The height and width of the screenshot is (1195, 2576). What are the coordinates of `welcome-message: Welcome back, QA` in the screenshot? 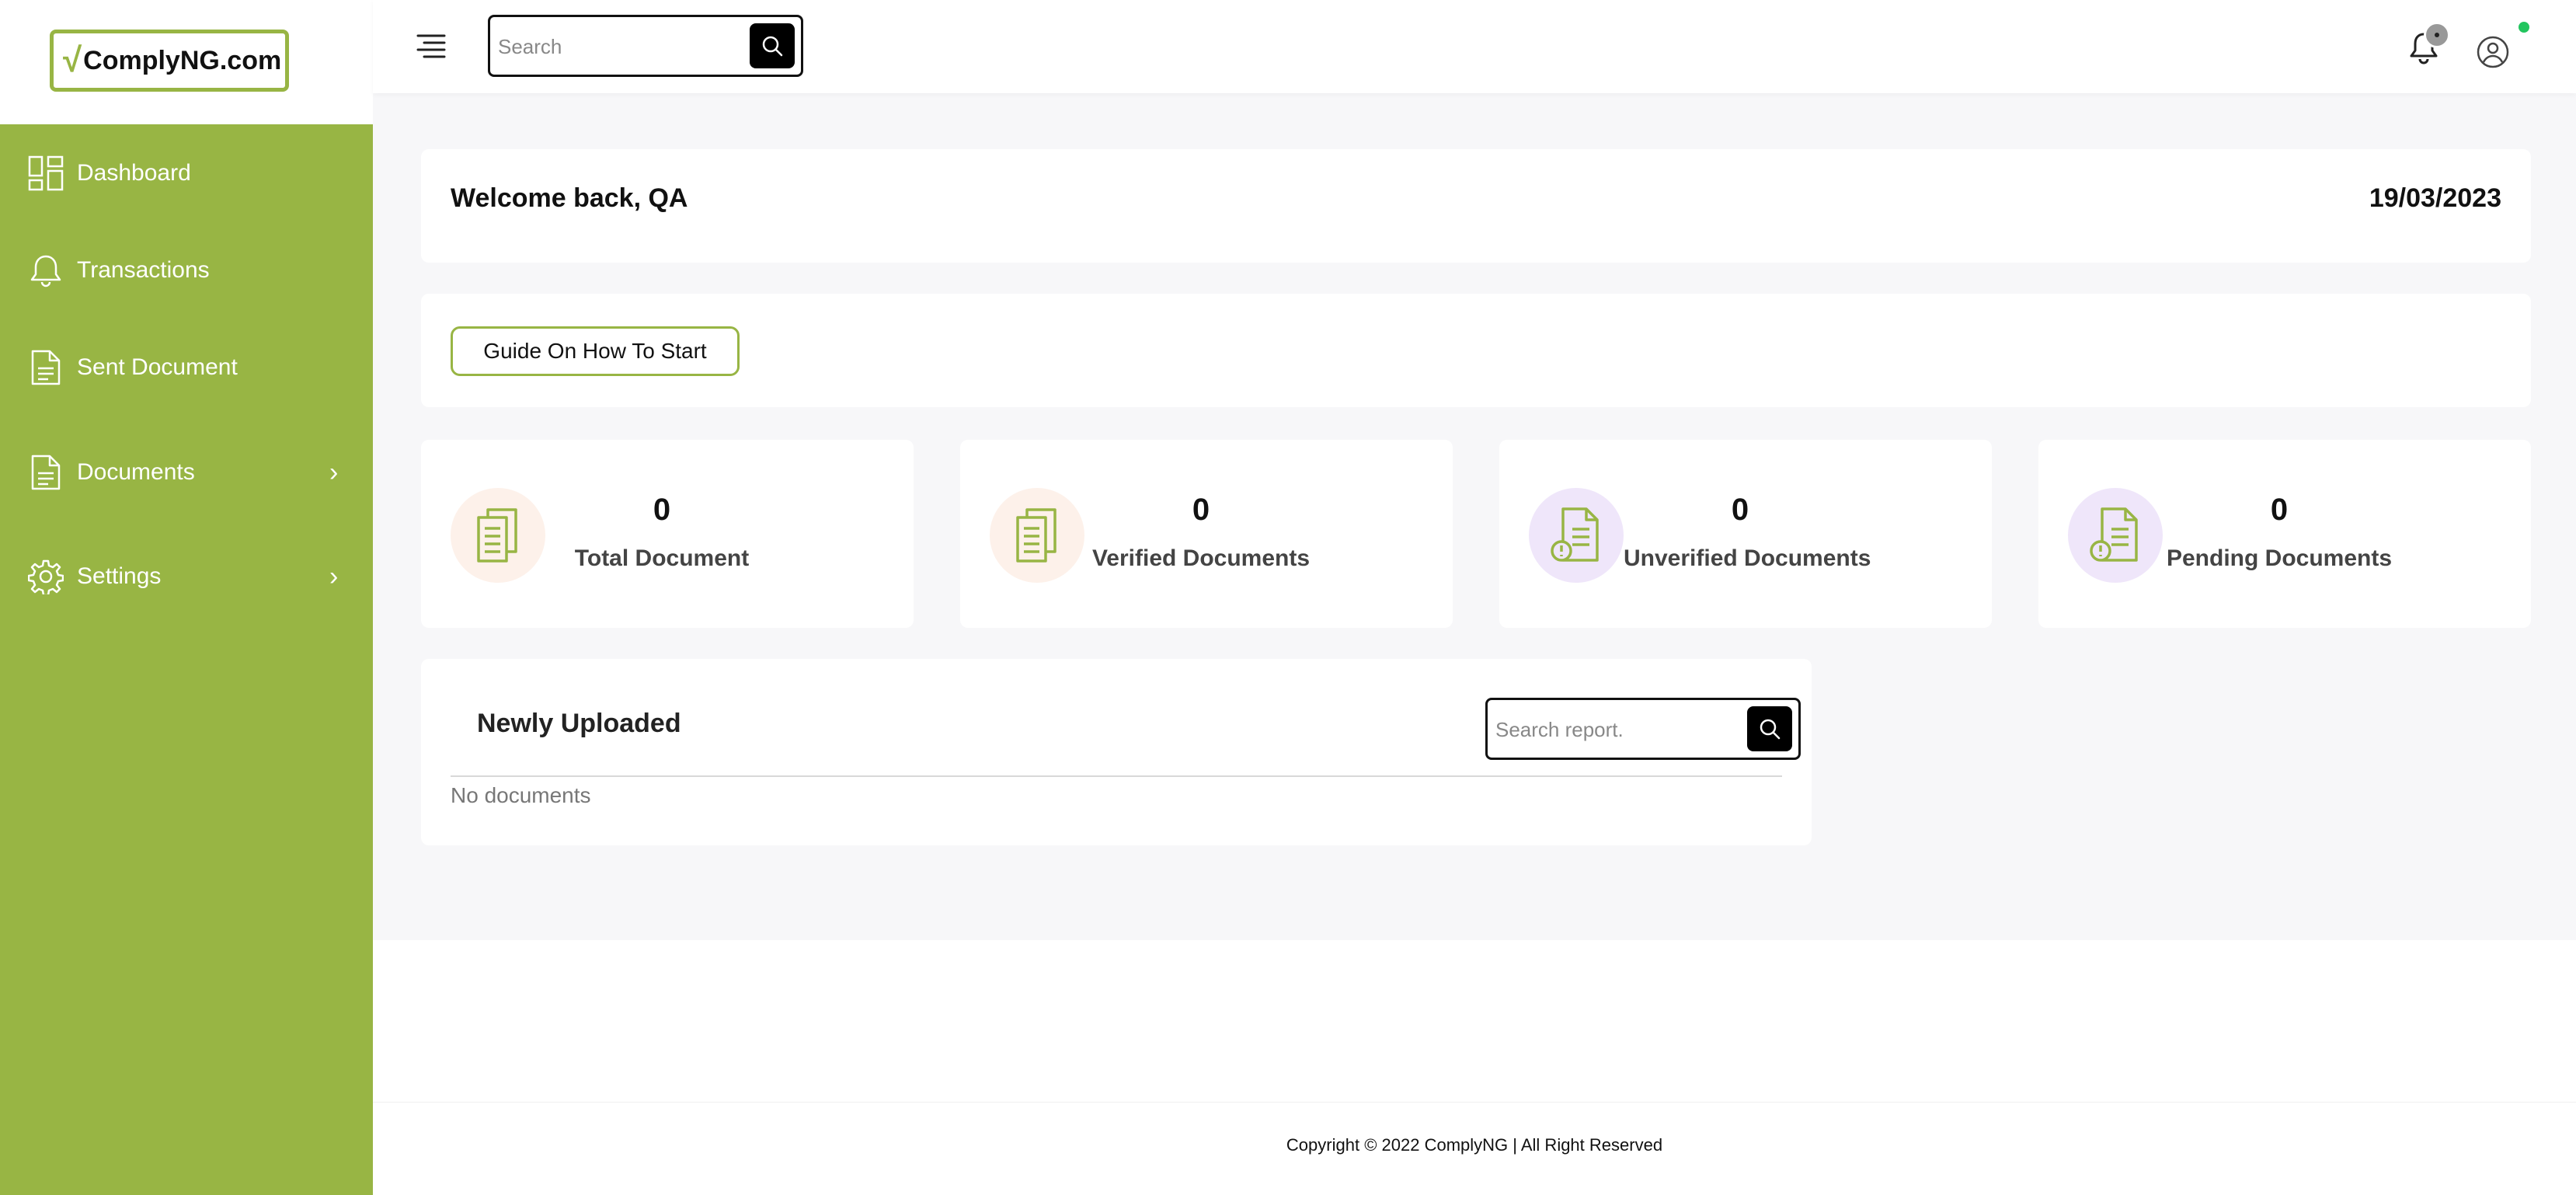 It's located at (569, 198).